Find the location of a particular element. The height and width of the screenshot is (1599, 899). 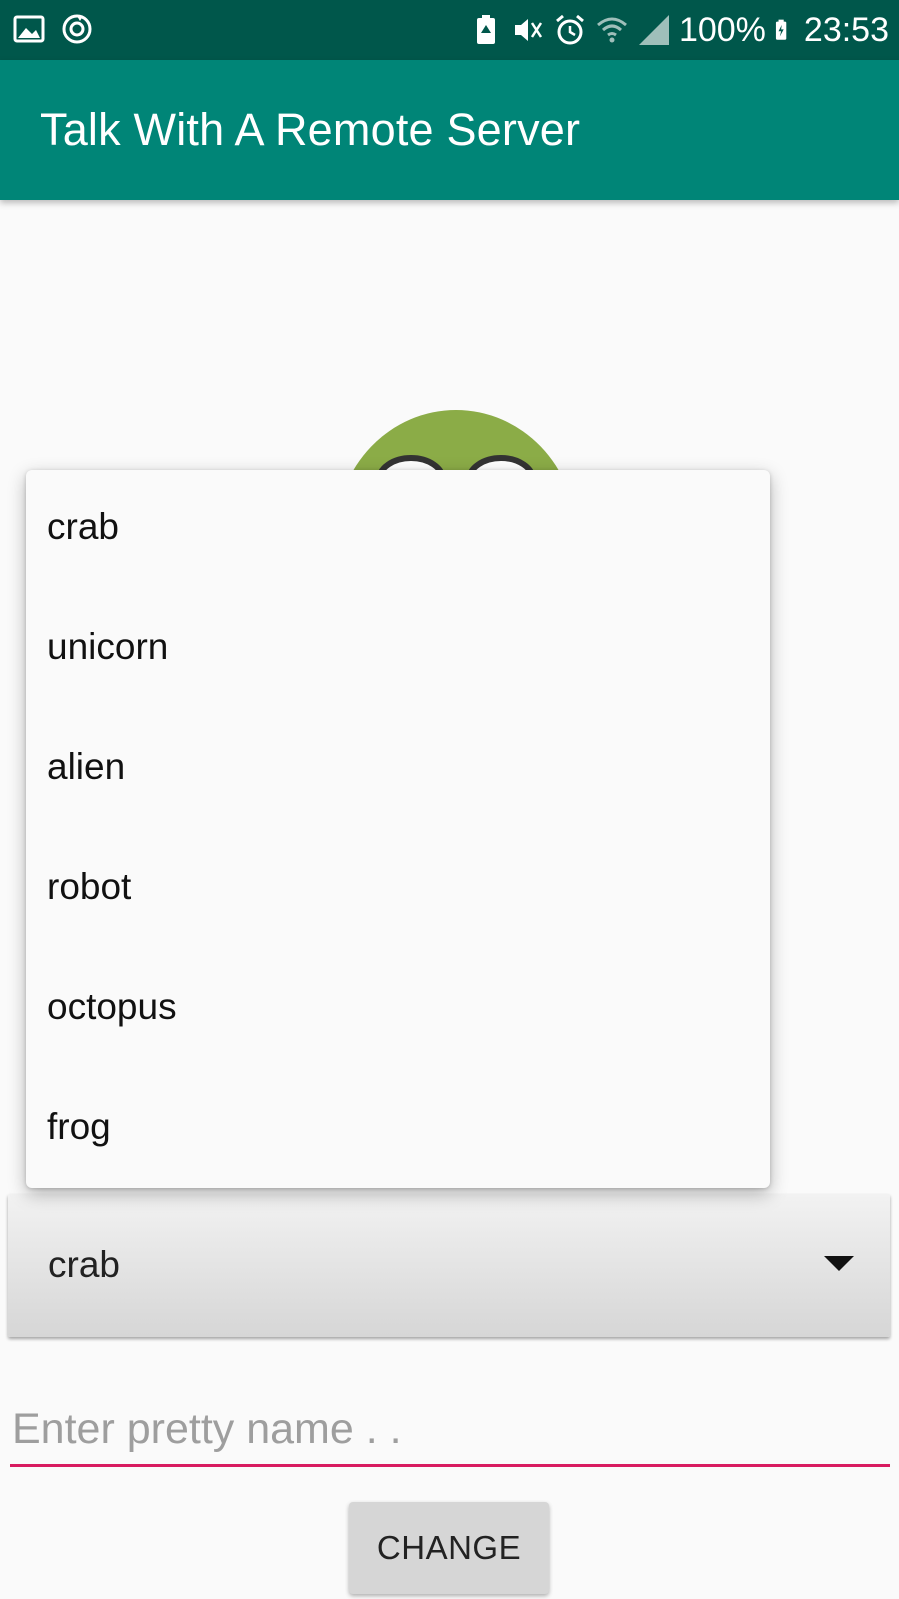

wifi-icon is located at coordinates (611, 30).